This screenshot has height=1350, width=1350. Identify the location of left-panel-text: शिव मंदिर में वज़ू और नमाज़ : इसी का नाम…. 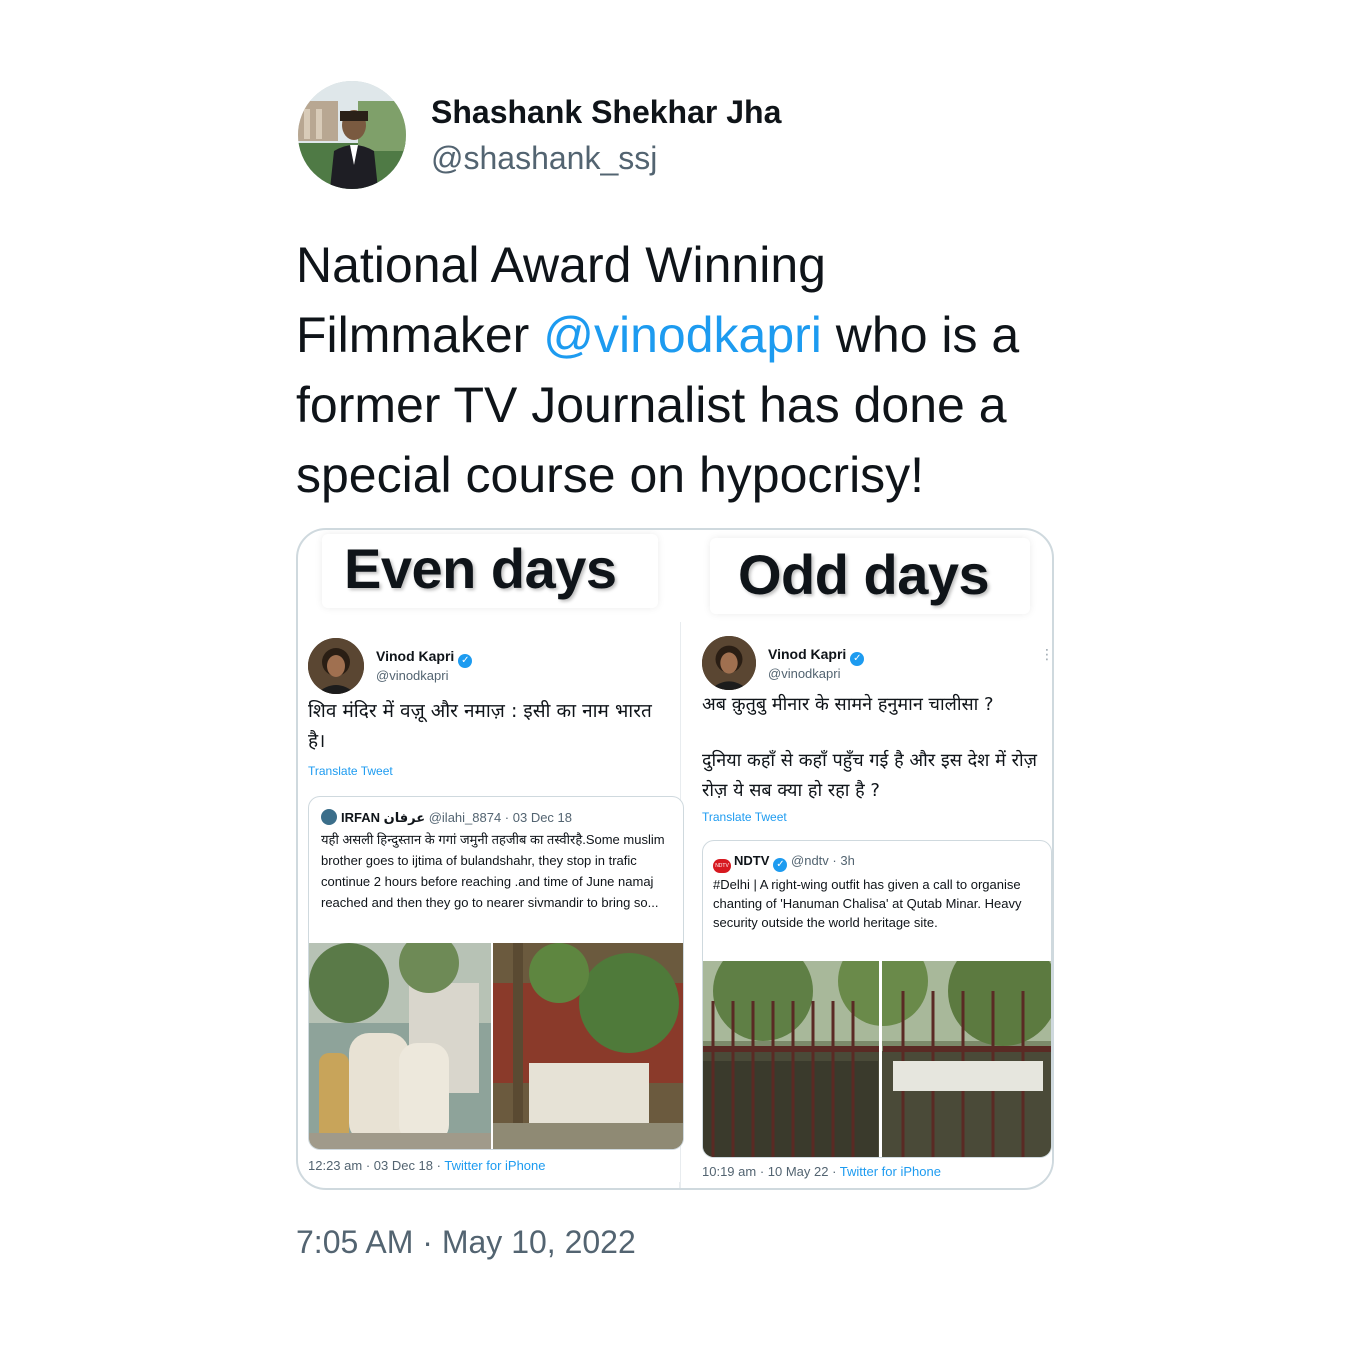
(480, 726).